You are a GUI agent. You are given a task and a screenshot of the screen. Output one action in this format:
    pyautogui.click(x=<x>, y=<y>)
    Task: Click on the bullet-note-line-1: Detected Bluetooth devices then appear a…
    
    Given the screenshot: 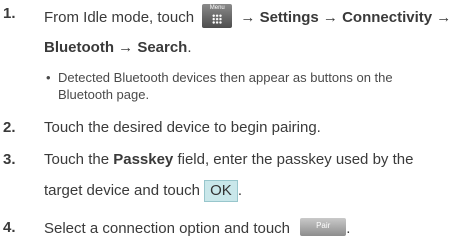 What is the action you would take?
    pyautogui.click(x=225, y=77)
    